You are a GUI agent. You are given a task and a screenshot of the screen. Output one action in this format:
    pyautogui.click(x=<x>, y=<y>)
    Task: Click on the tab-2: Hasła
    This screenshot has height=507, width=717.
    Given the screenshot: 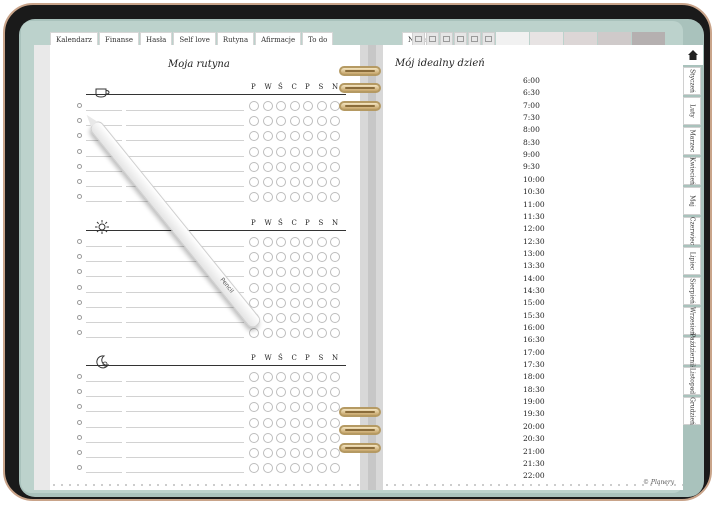 What is the action you would take?
    pyautogui.click(x=156, y=39)
    